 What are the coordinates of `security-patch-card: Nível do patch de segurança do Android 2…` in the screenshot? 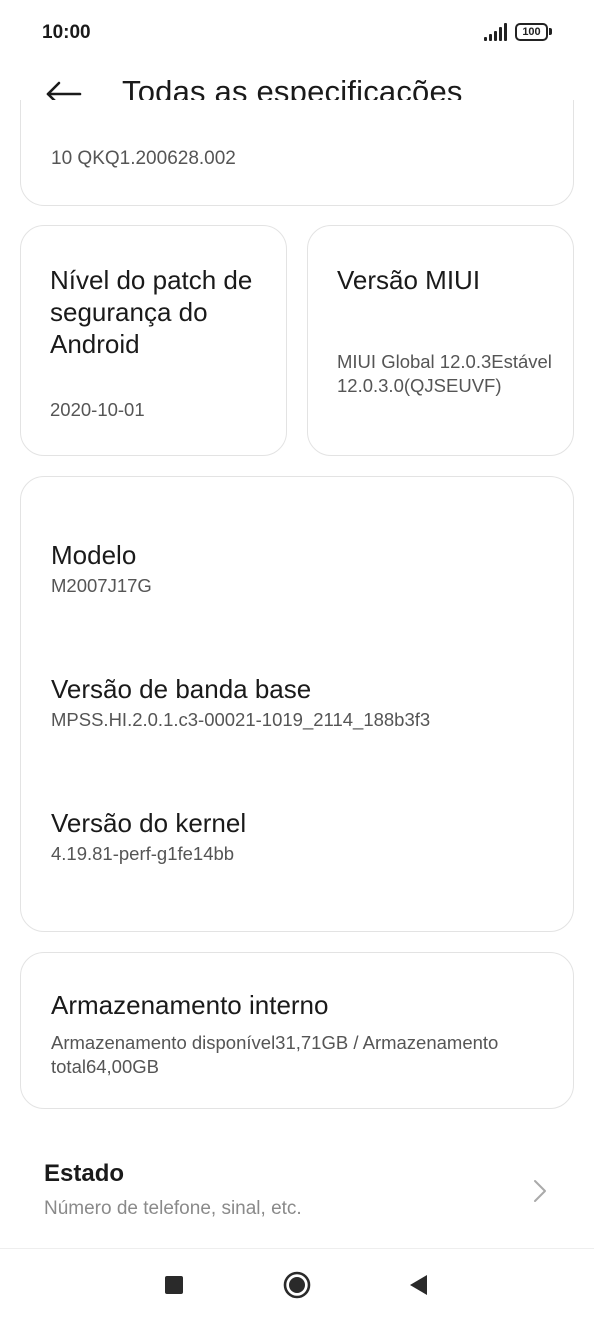 It's located at (153, 340).